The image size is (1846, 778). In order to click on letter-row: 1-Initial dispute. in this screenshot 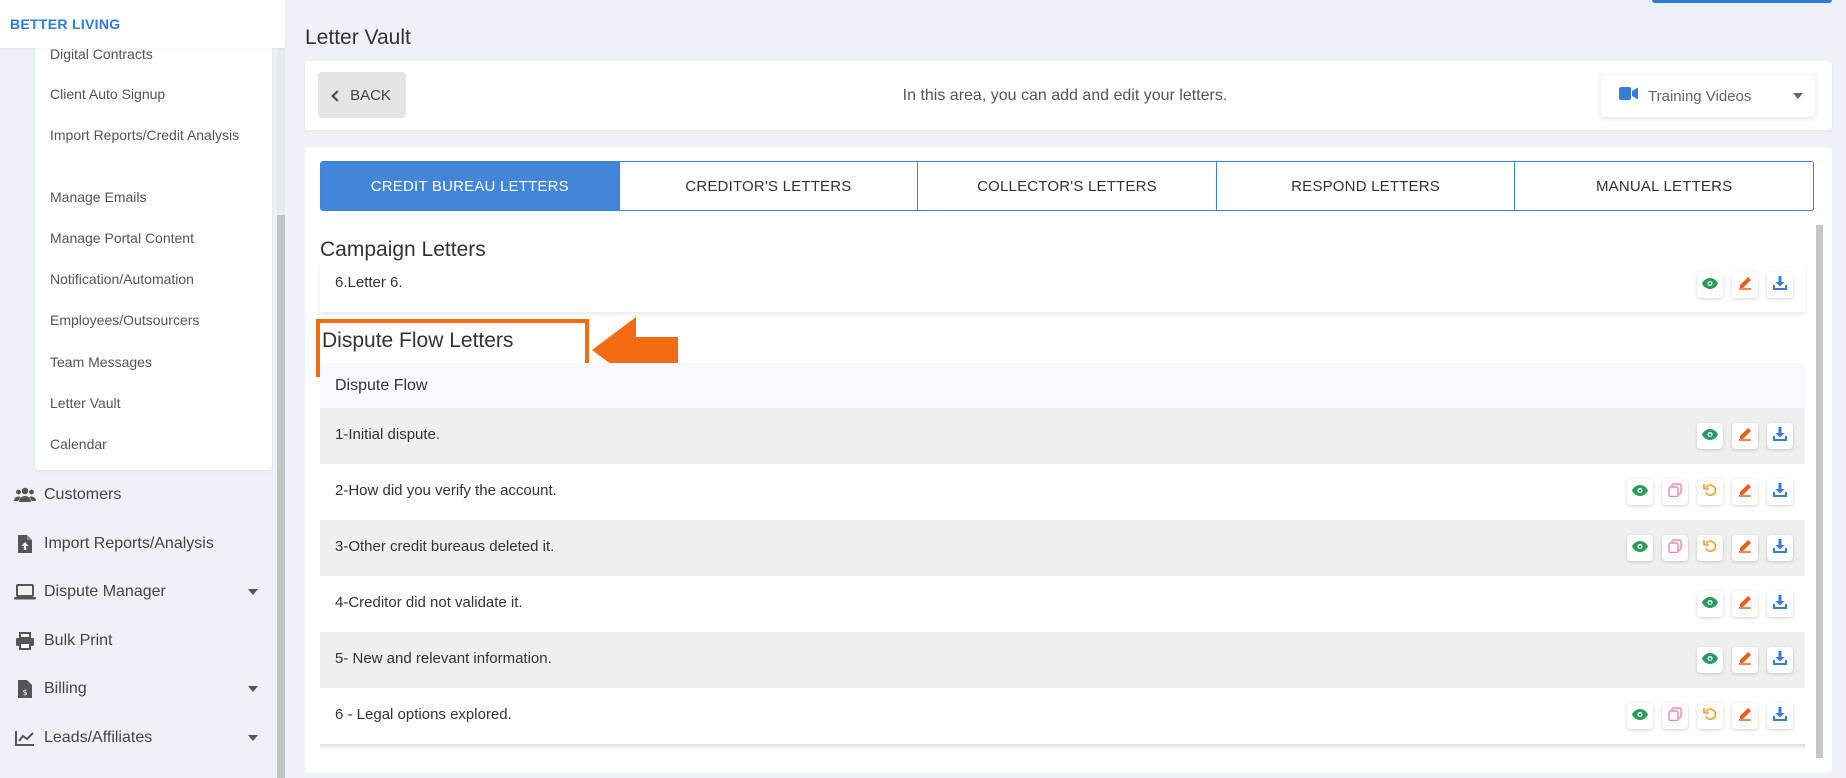, I will do `click(1062, 436)`.